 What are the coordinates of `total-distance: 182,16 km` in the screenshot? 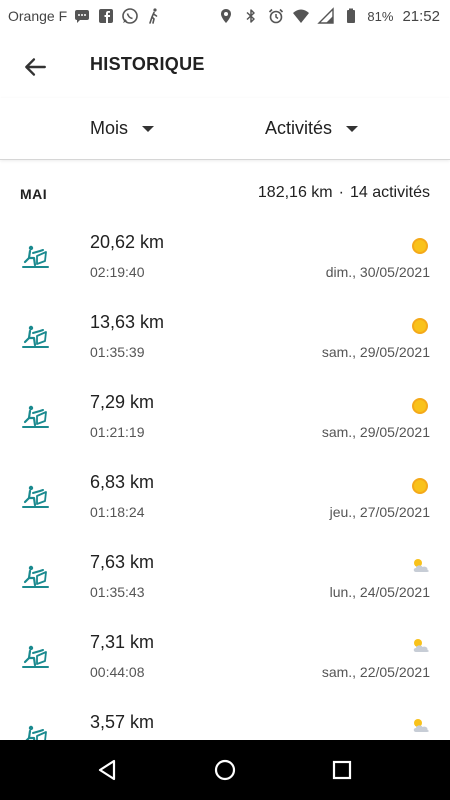 It's located at (295, 192).